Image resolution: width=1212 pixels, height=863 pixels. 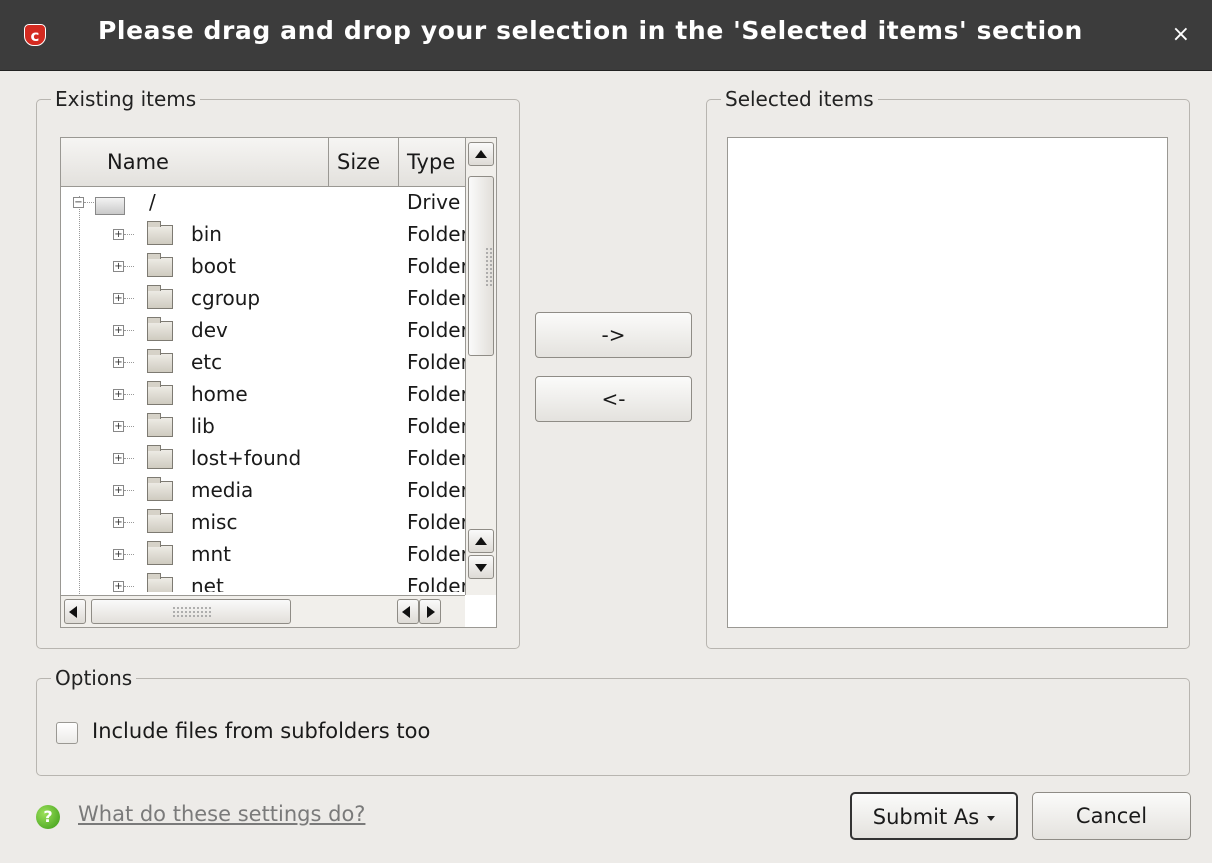 What do you see at coordinates (207, 362) in the screenshot?
I see `row-name: etc` at bounding box center [207, 362].